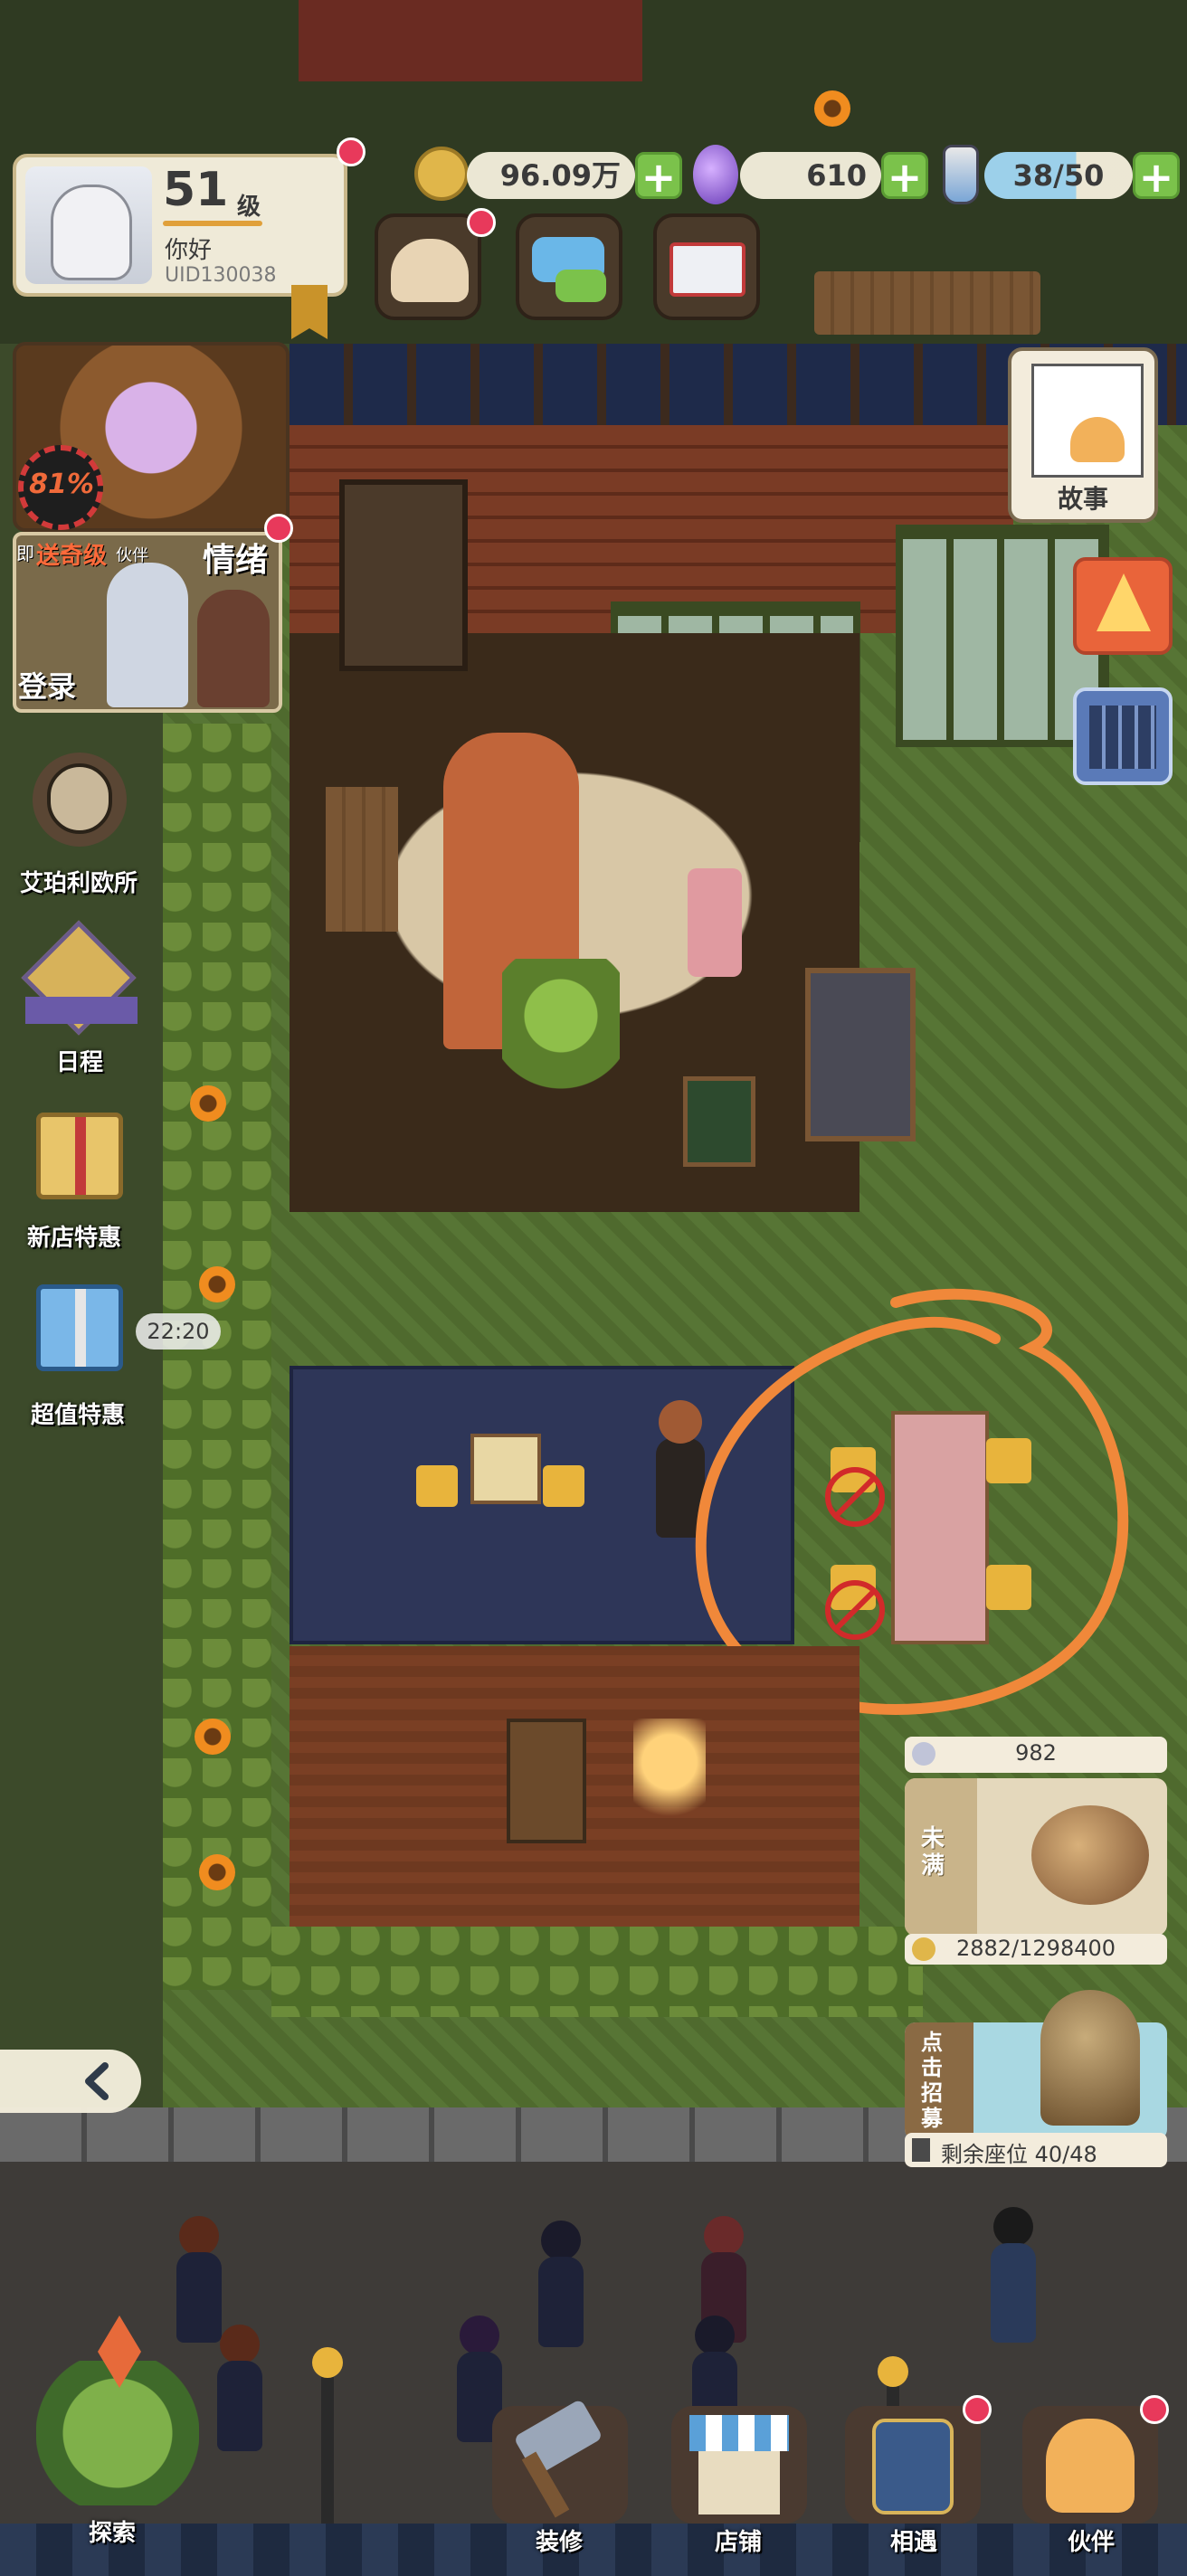 The height and width of the screenshot is (2576, 1187). I want to click on service-bell-icon, so click(1090, 2058).